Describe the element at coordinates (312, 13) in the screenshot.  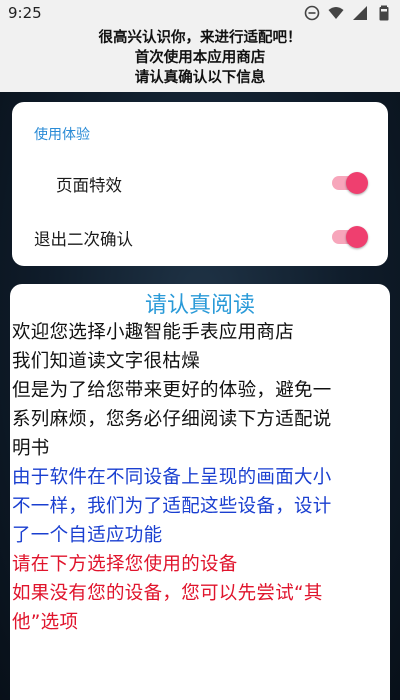
I see `do-not-disturb-icon` at that location.